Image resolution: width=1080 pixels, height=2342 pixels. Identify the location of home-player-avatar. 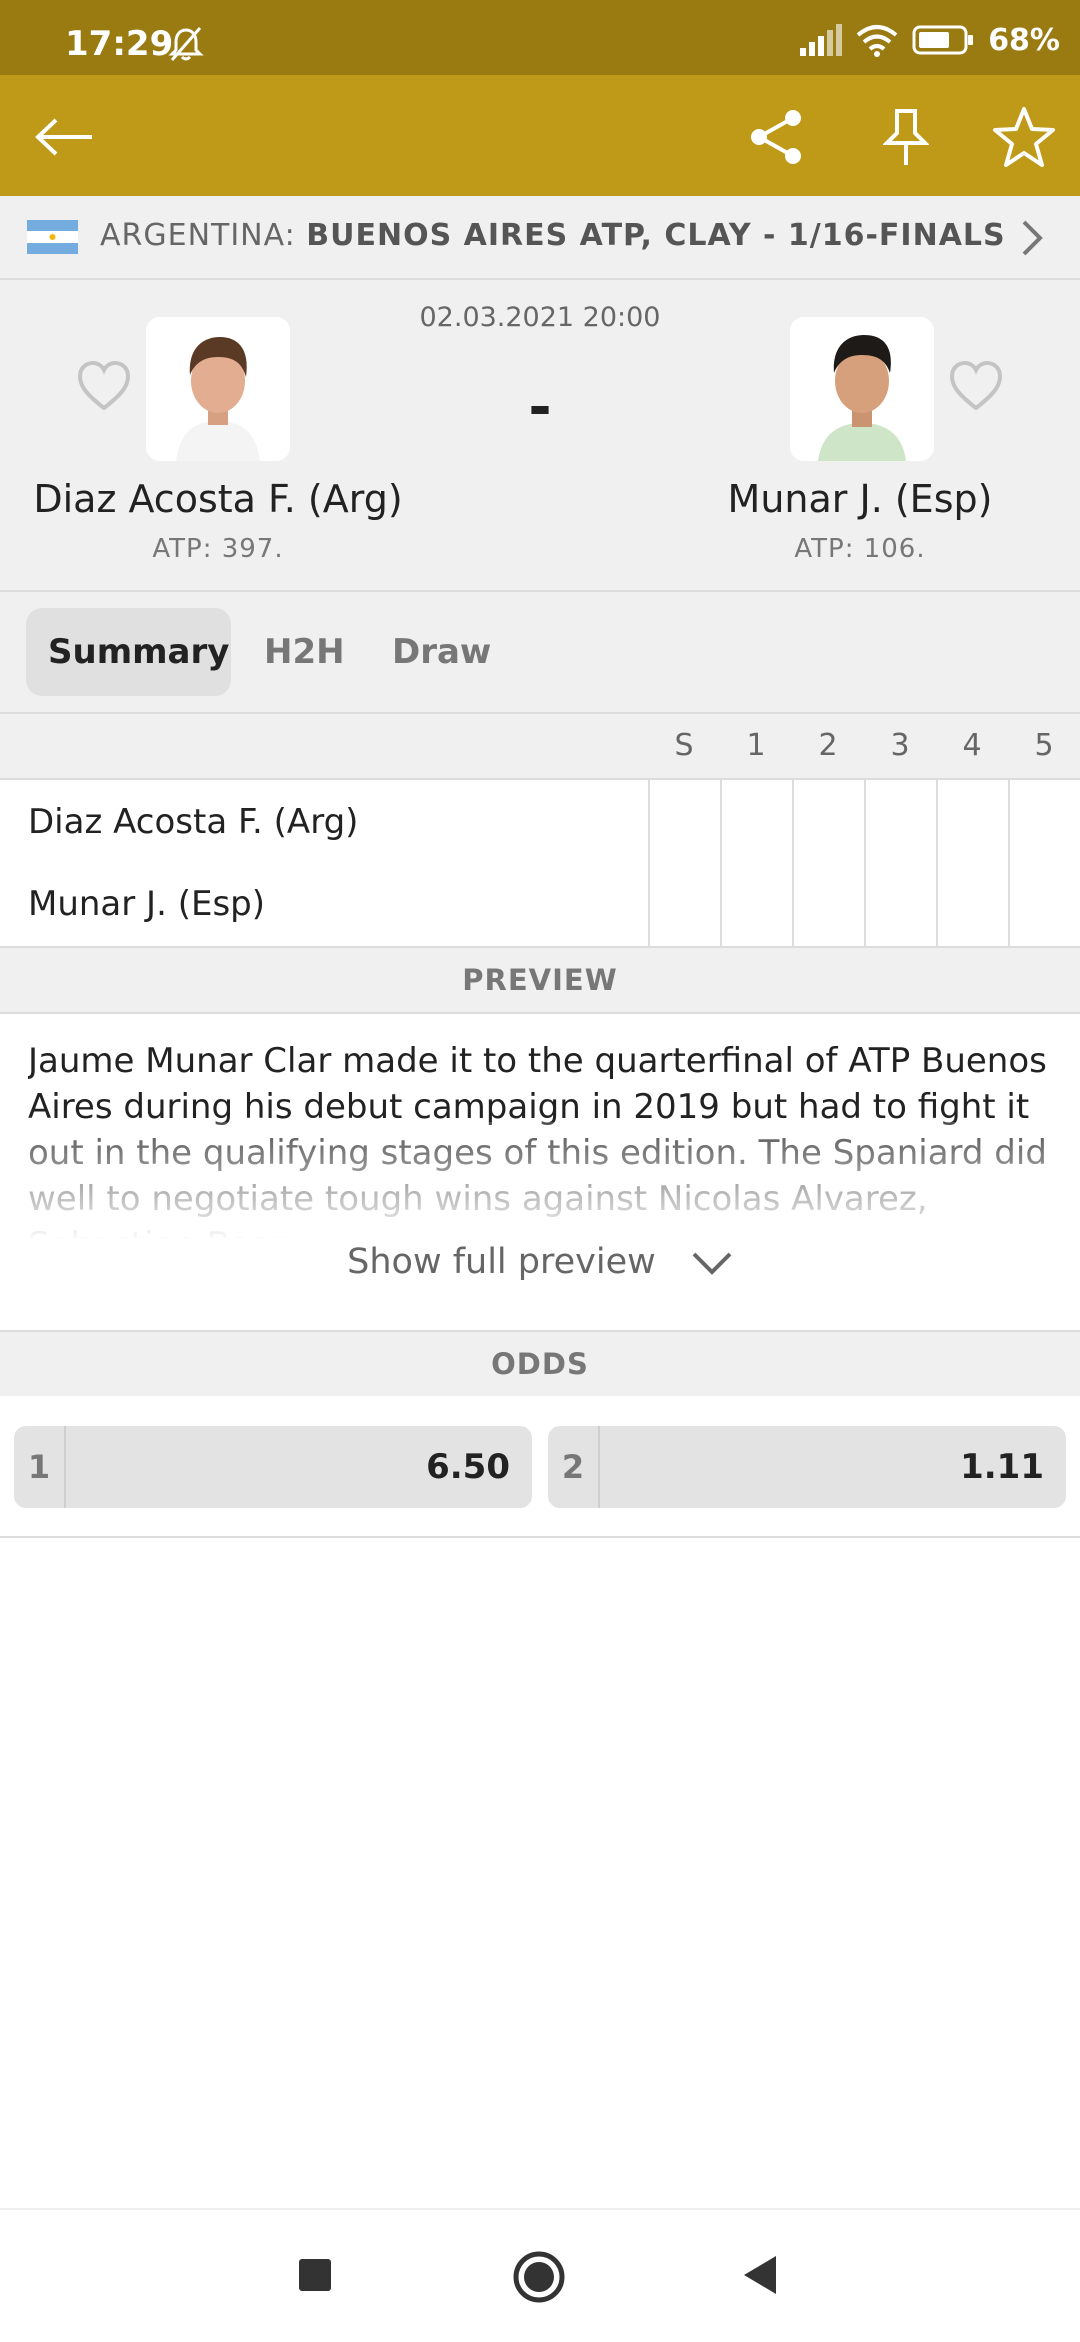
(218, 389).